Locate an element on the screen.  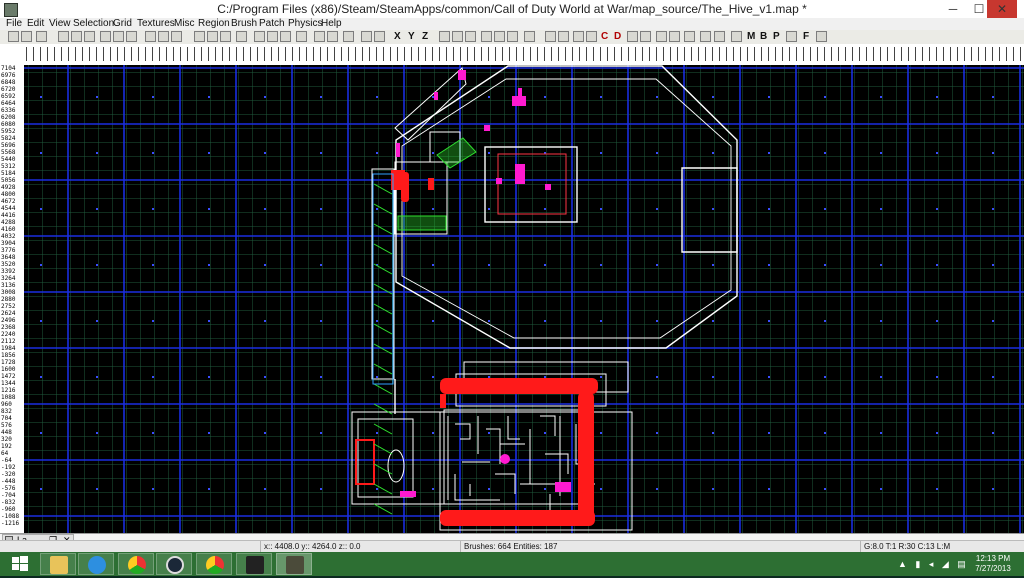
layer-icon is located at coordinates (563, 36).